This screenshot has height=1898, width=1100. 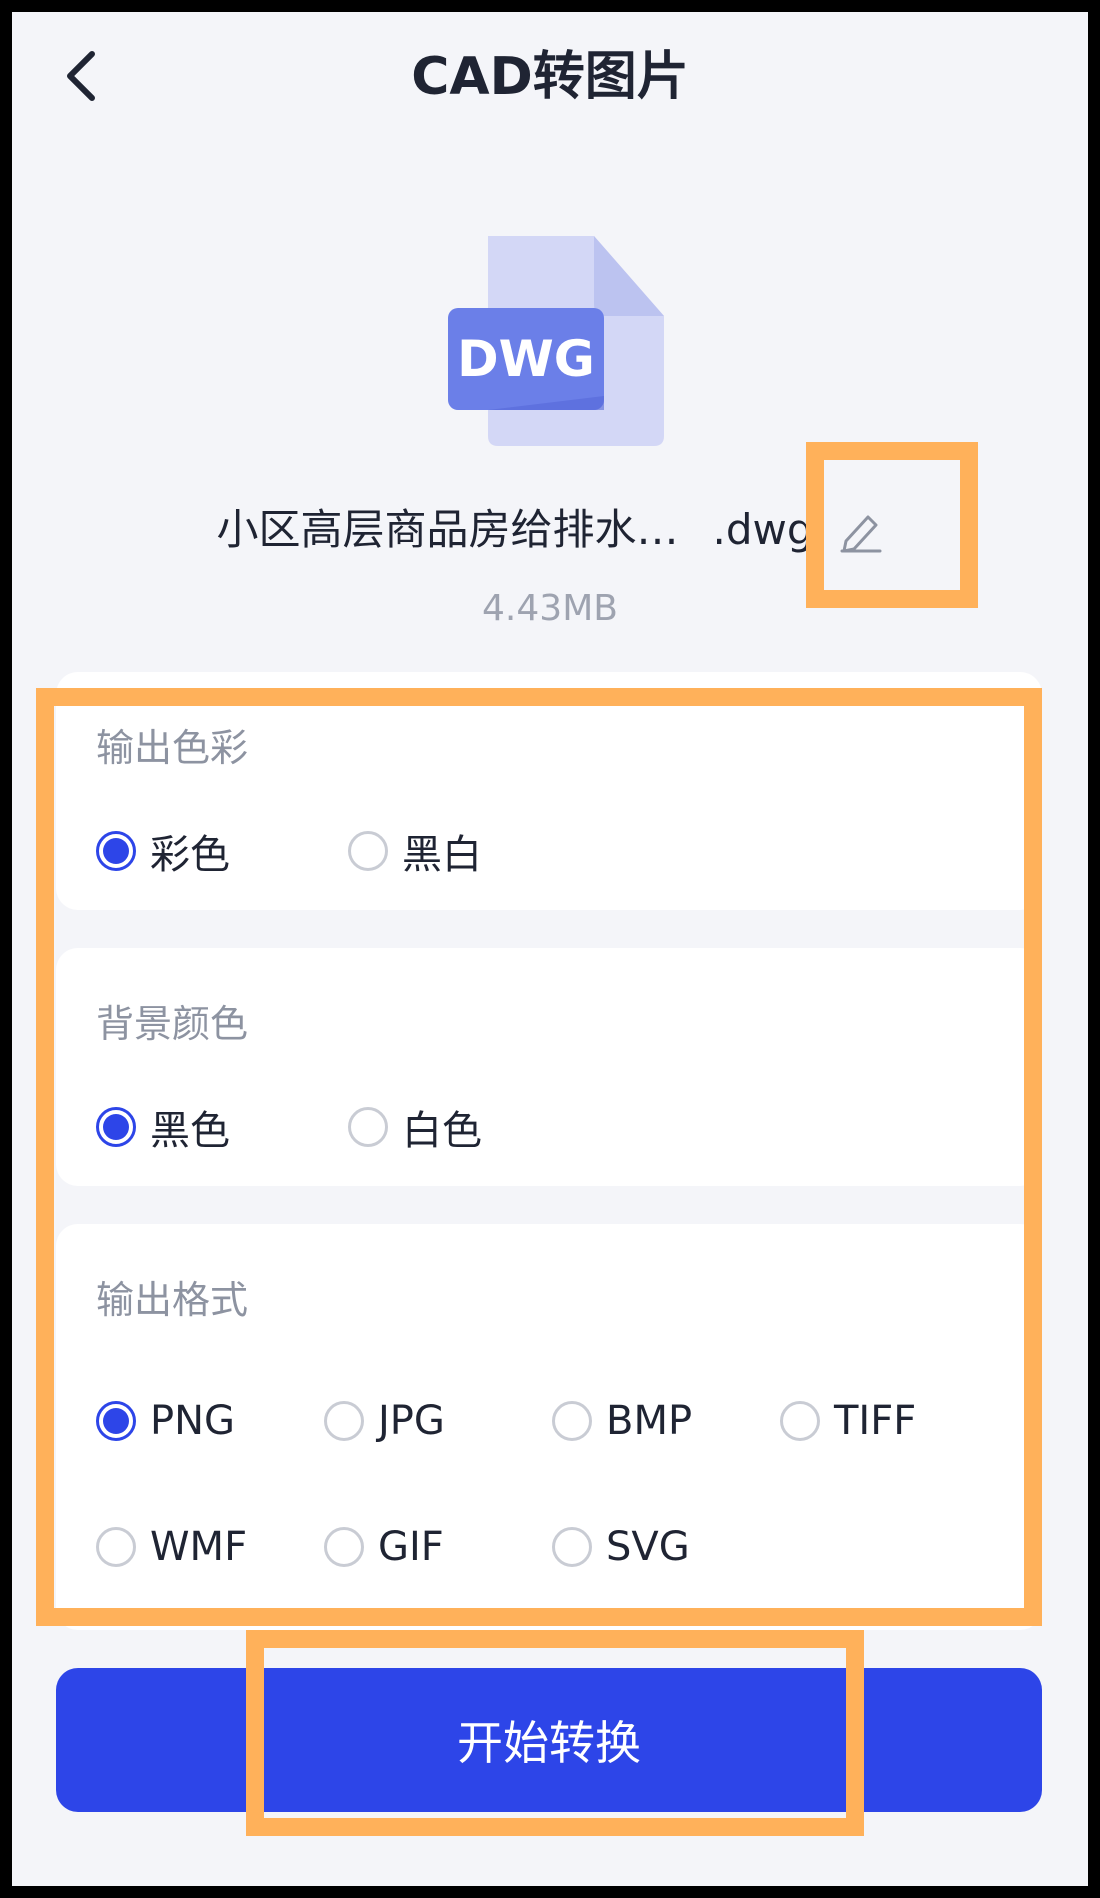 What do you see at coordinates (193, 1421) in the screenshot?
I see `option-label: PNG` at bounding box center [193, 1421].